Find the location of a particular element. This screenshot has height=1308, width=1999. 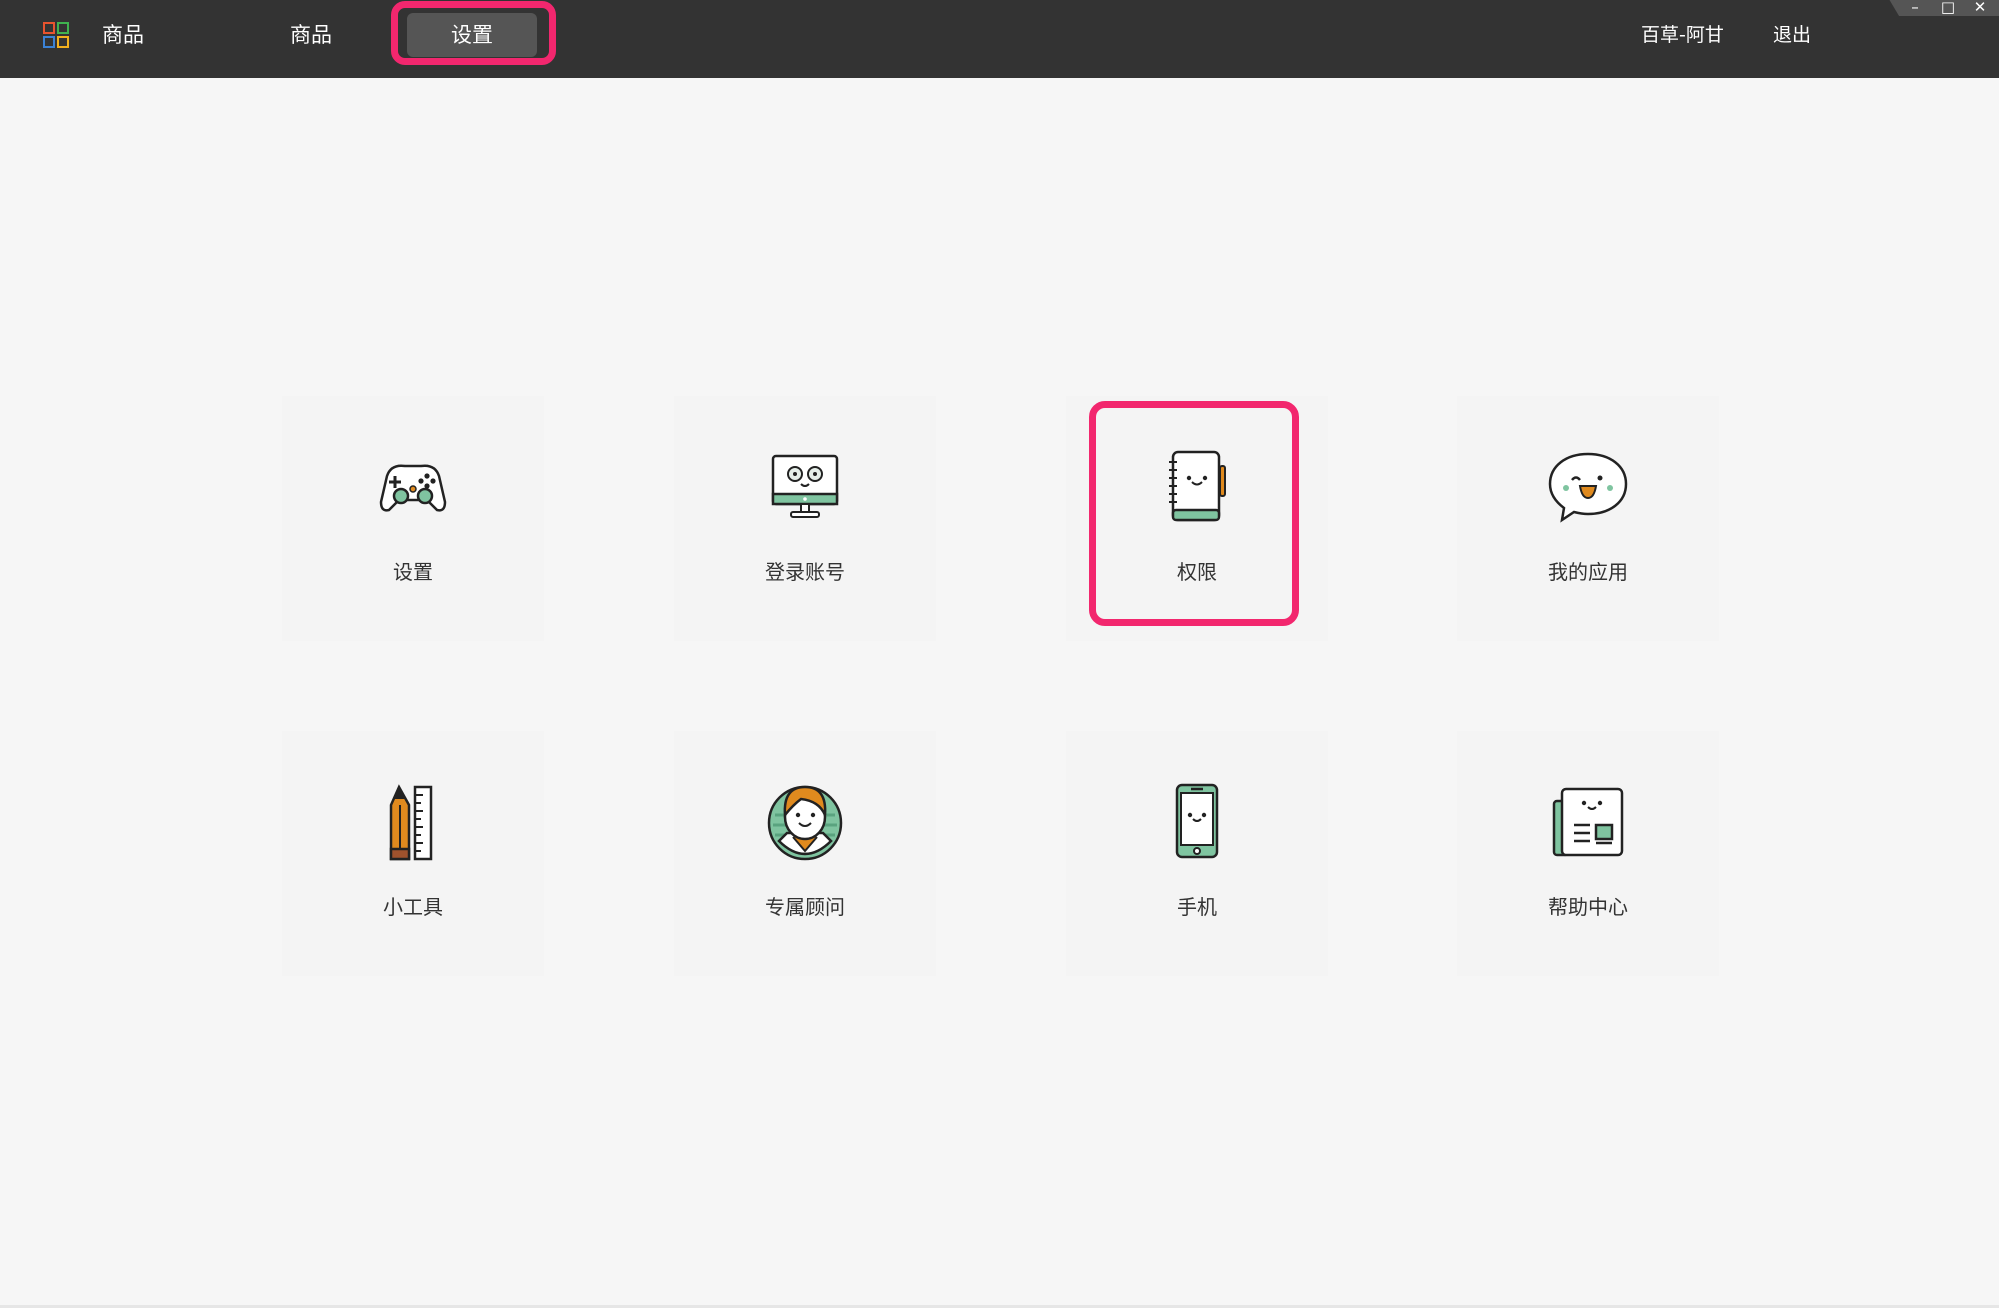

card-settings: 设置 is located at coordinates (413, 518).